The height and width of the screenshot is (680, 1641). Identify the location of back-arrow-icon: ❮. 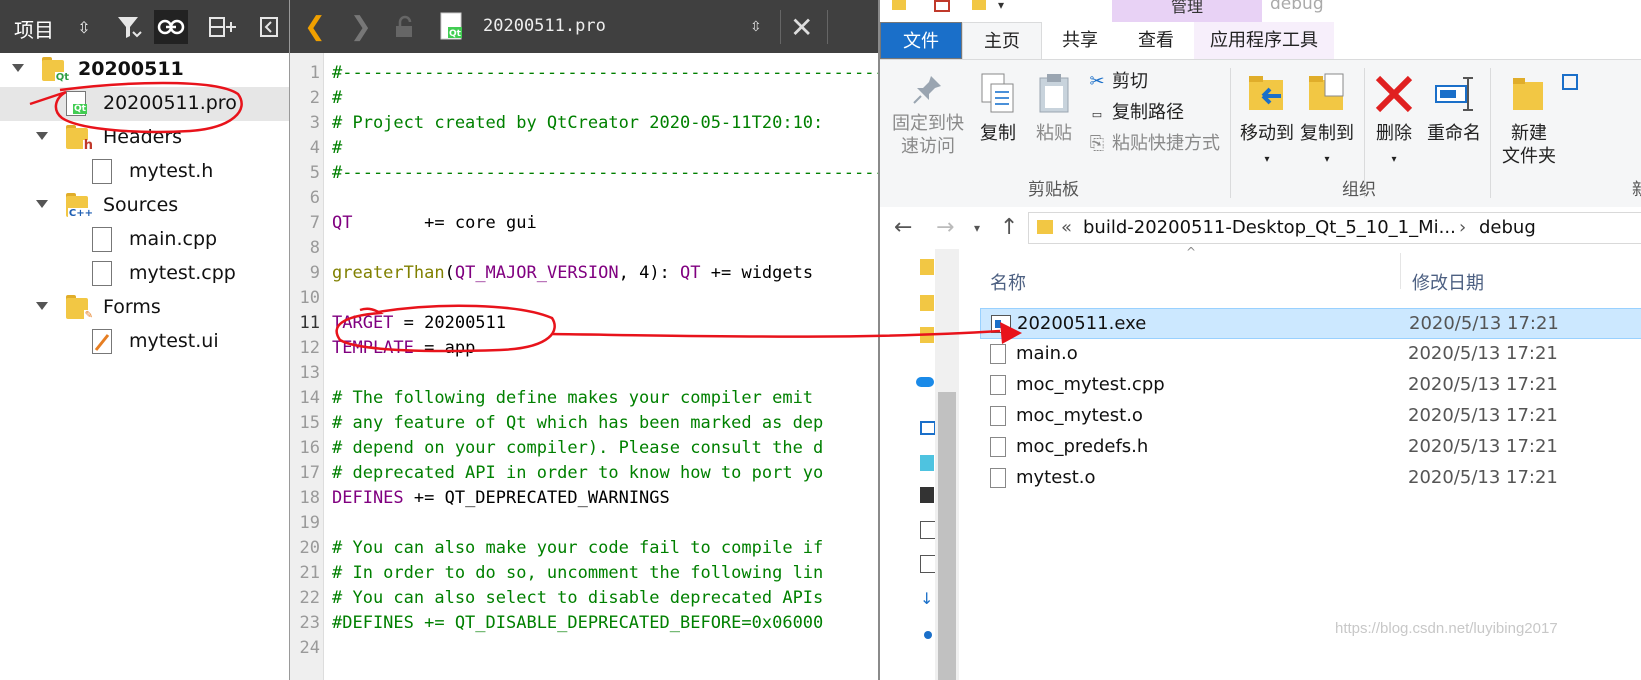
(315, 27).